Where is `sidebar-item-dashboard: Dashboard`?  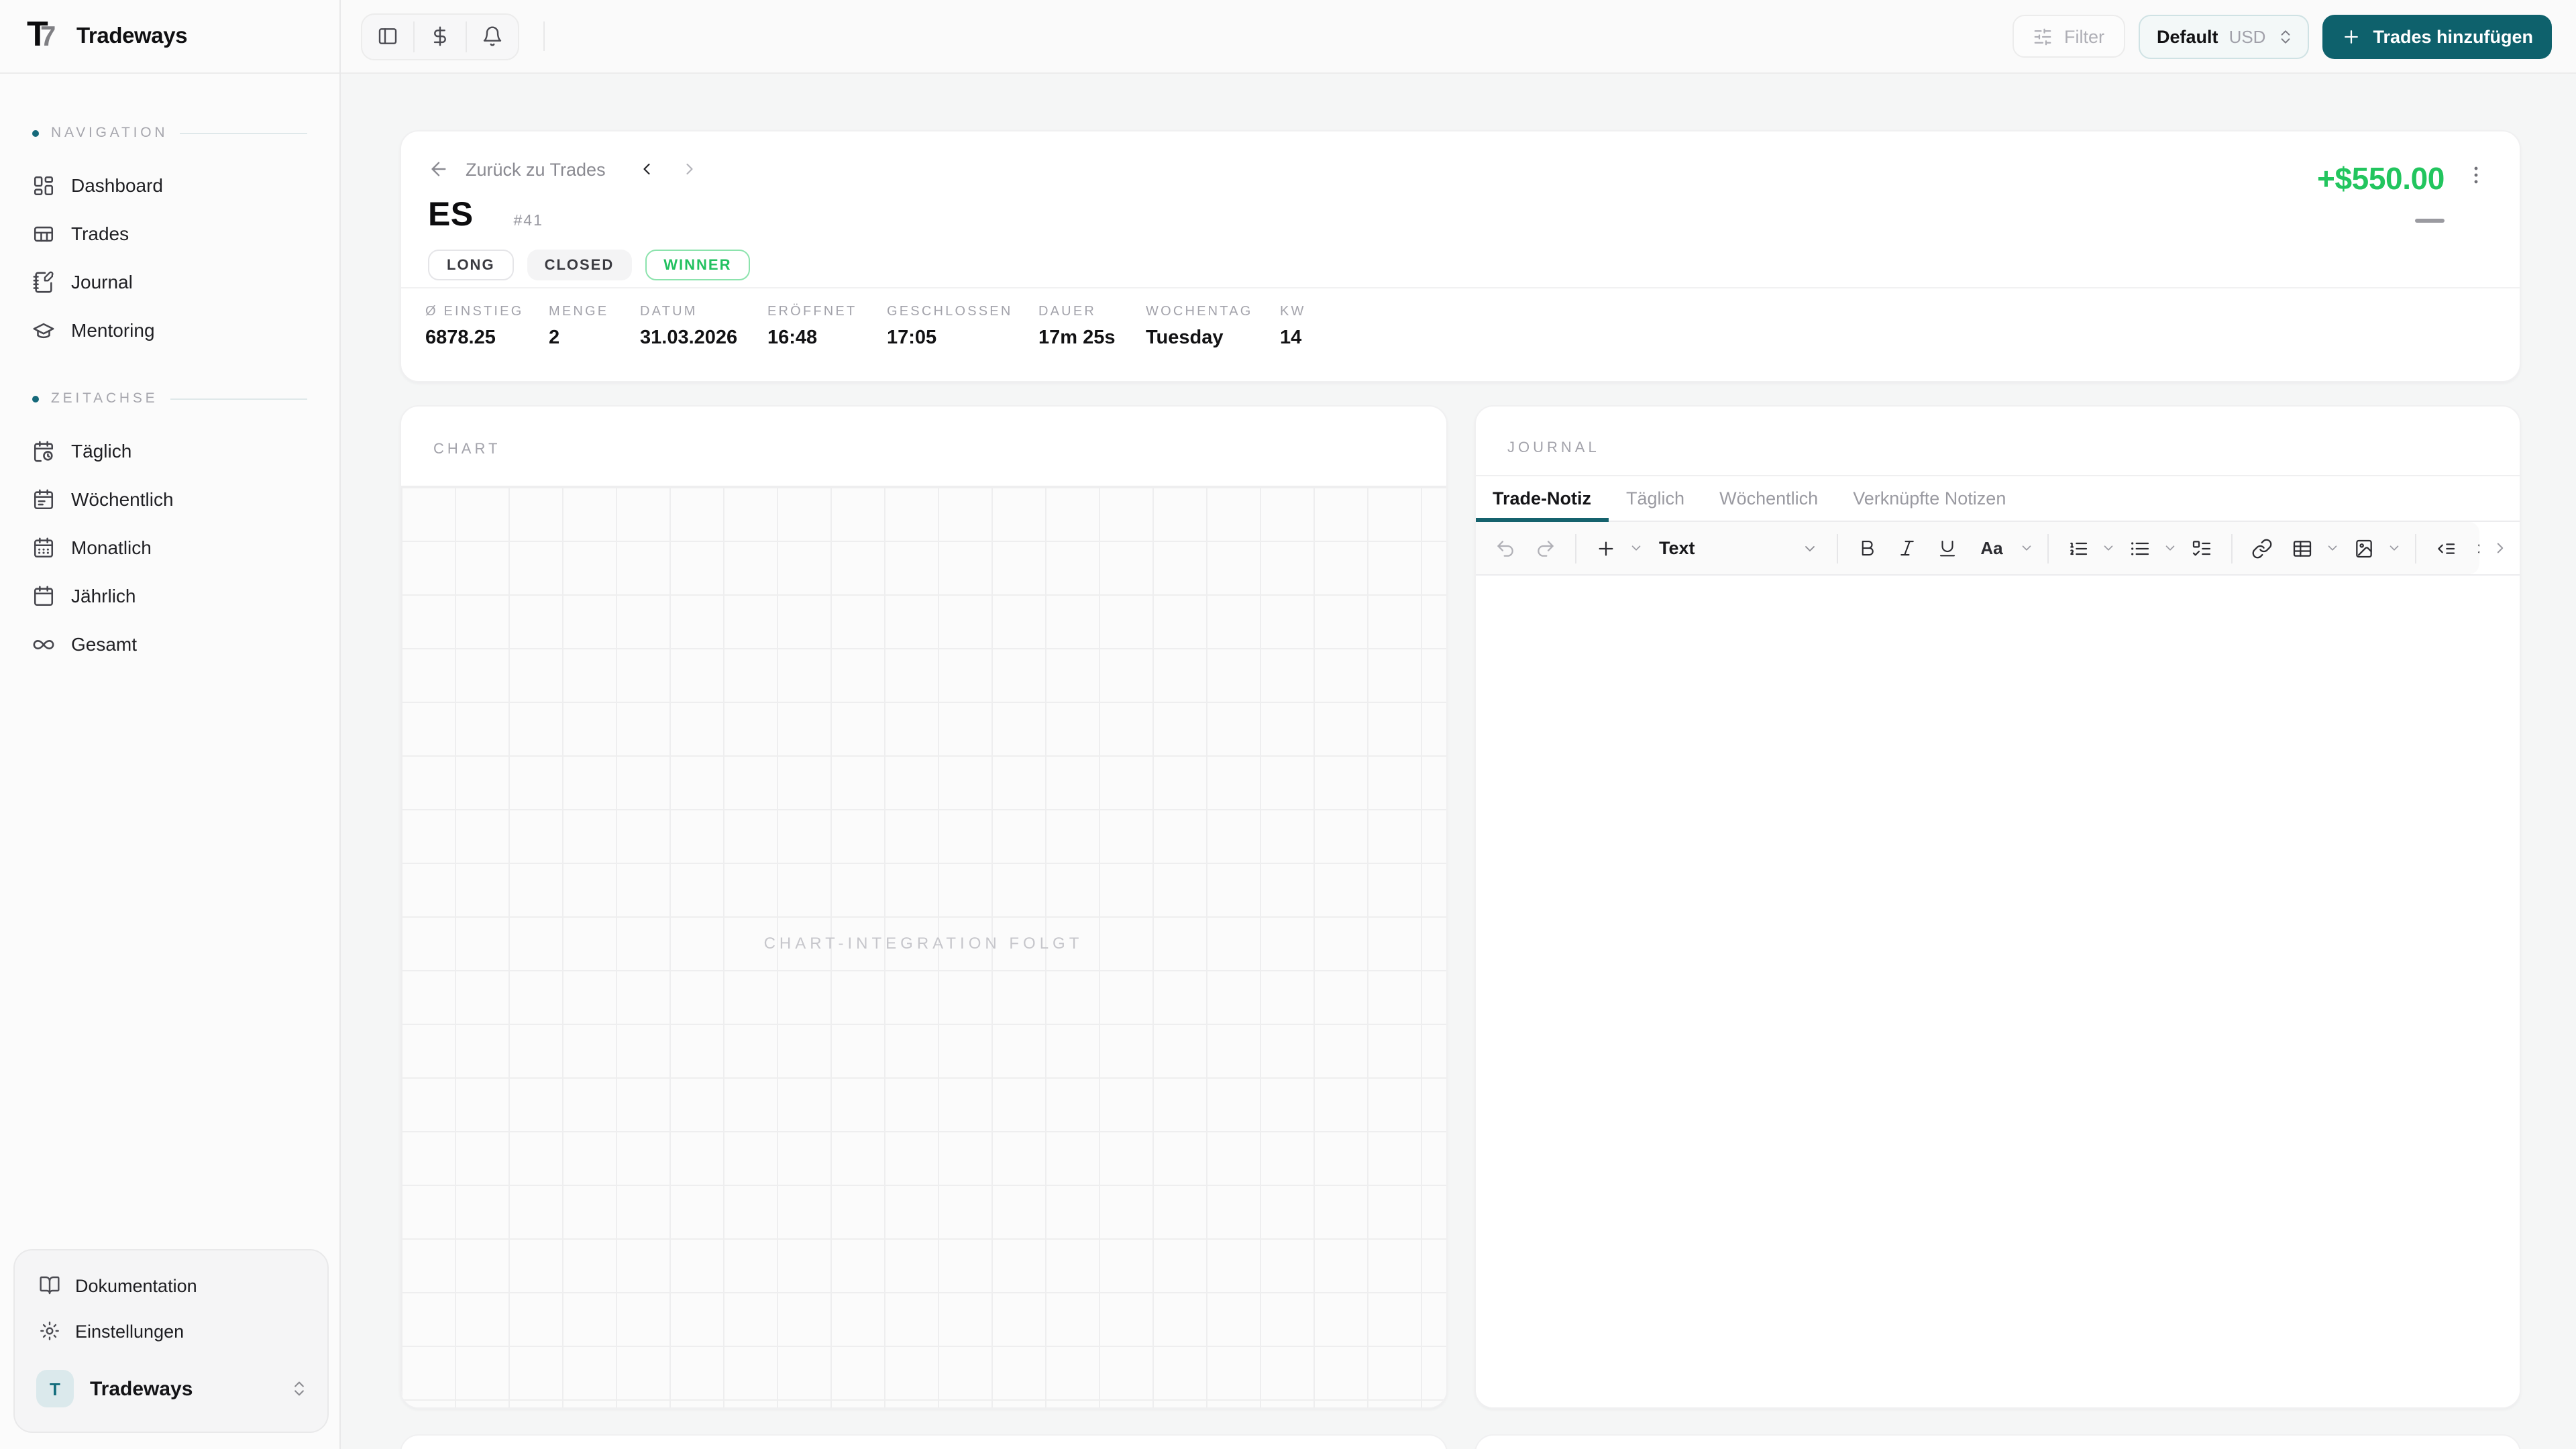 sidebar-item-dashboard: Dashboard is located at coordinates (170, 185).